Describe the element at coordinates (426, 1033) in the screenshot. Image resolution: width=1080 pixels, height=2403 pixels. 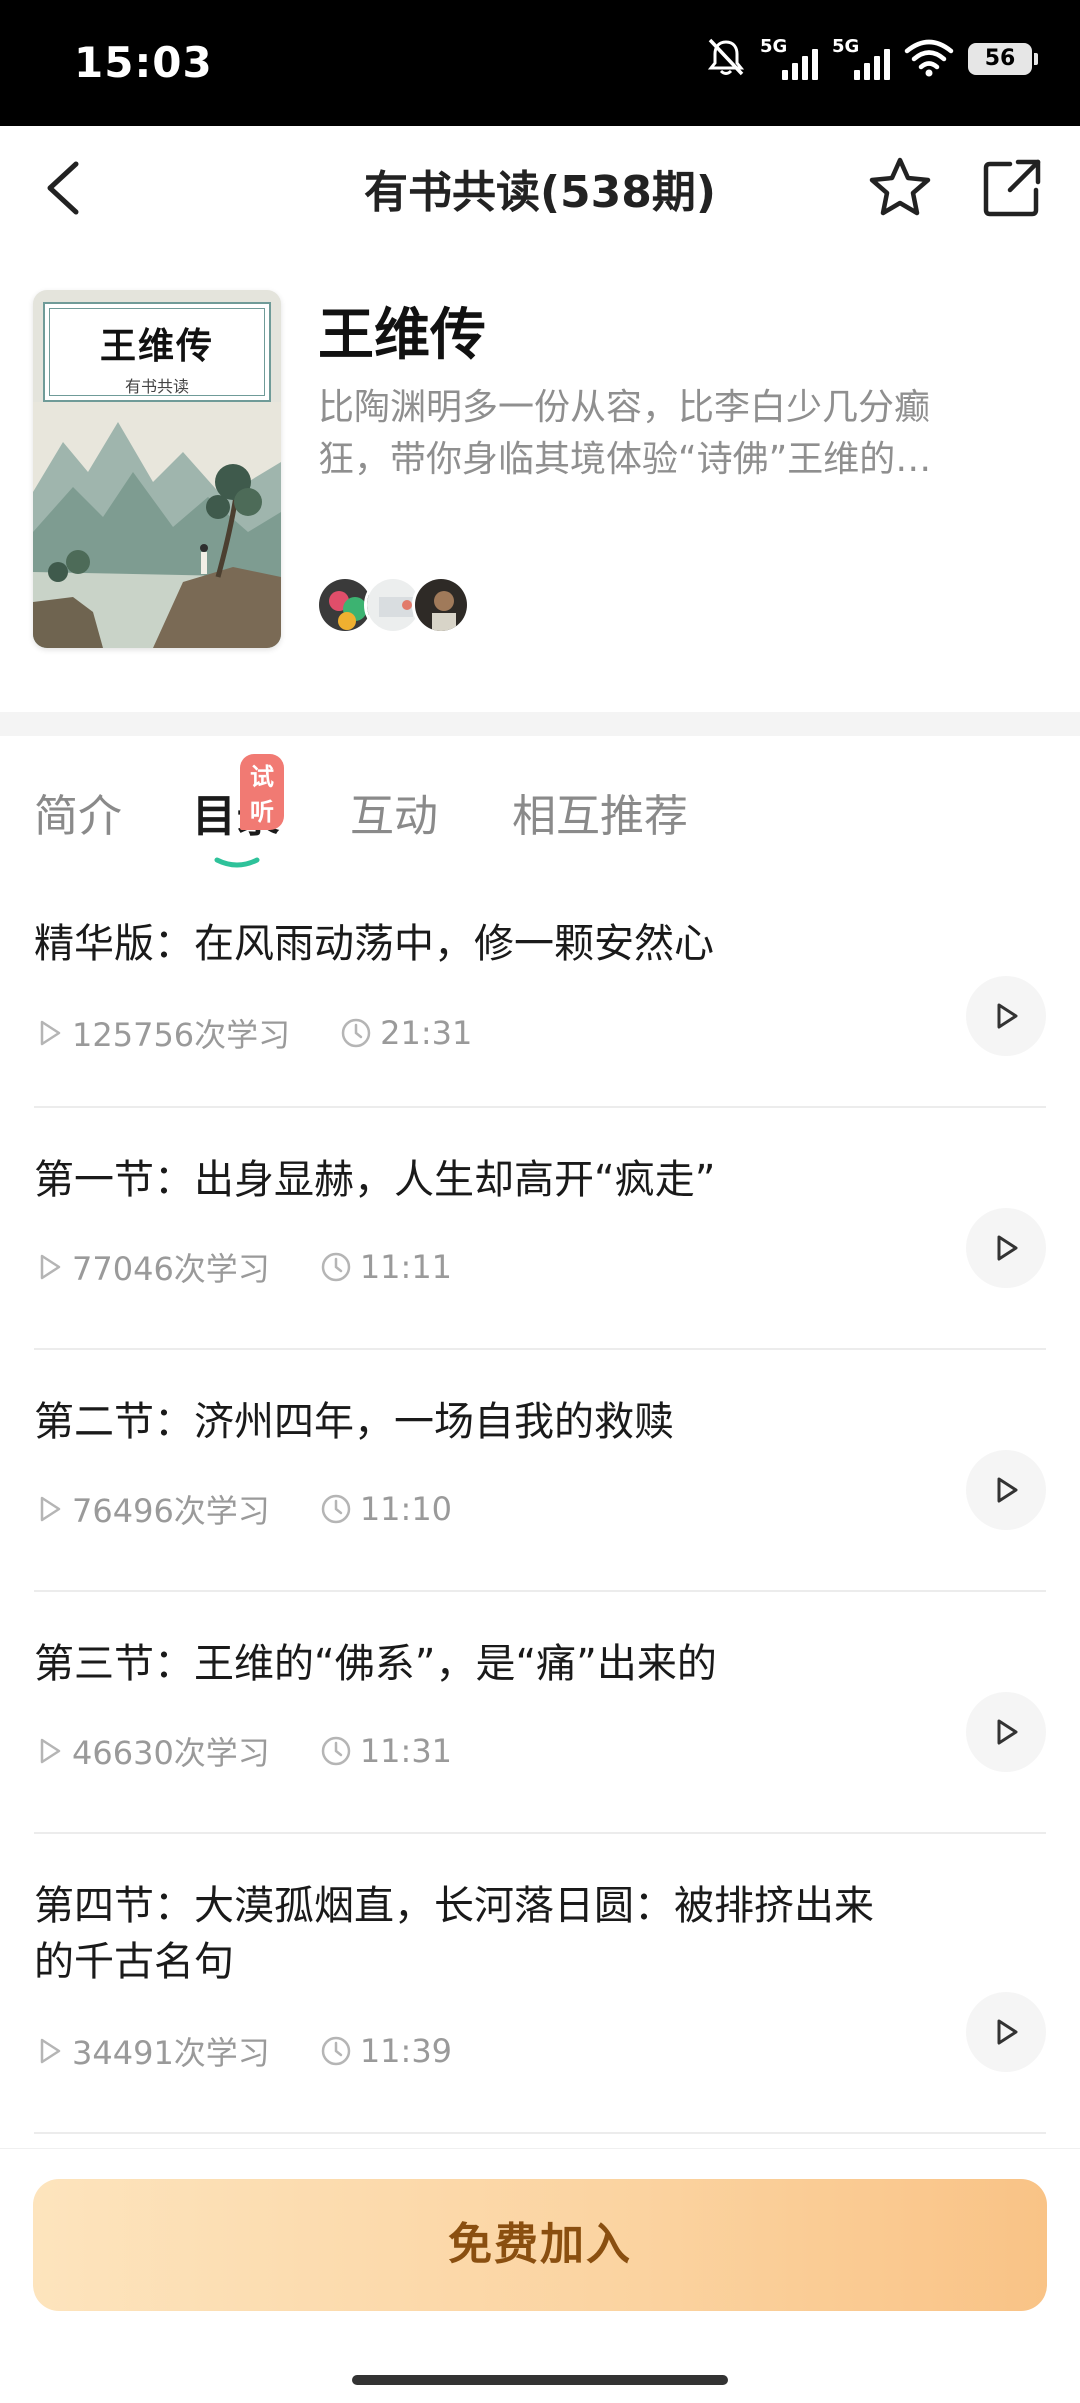
I see `duration-text: 21:31` at that location.